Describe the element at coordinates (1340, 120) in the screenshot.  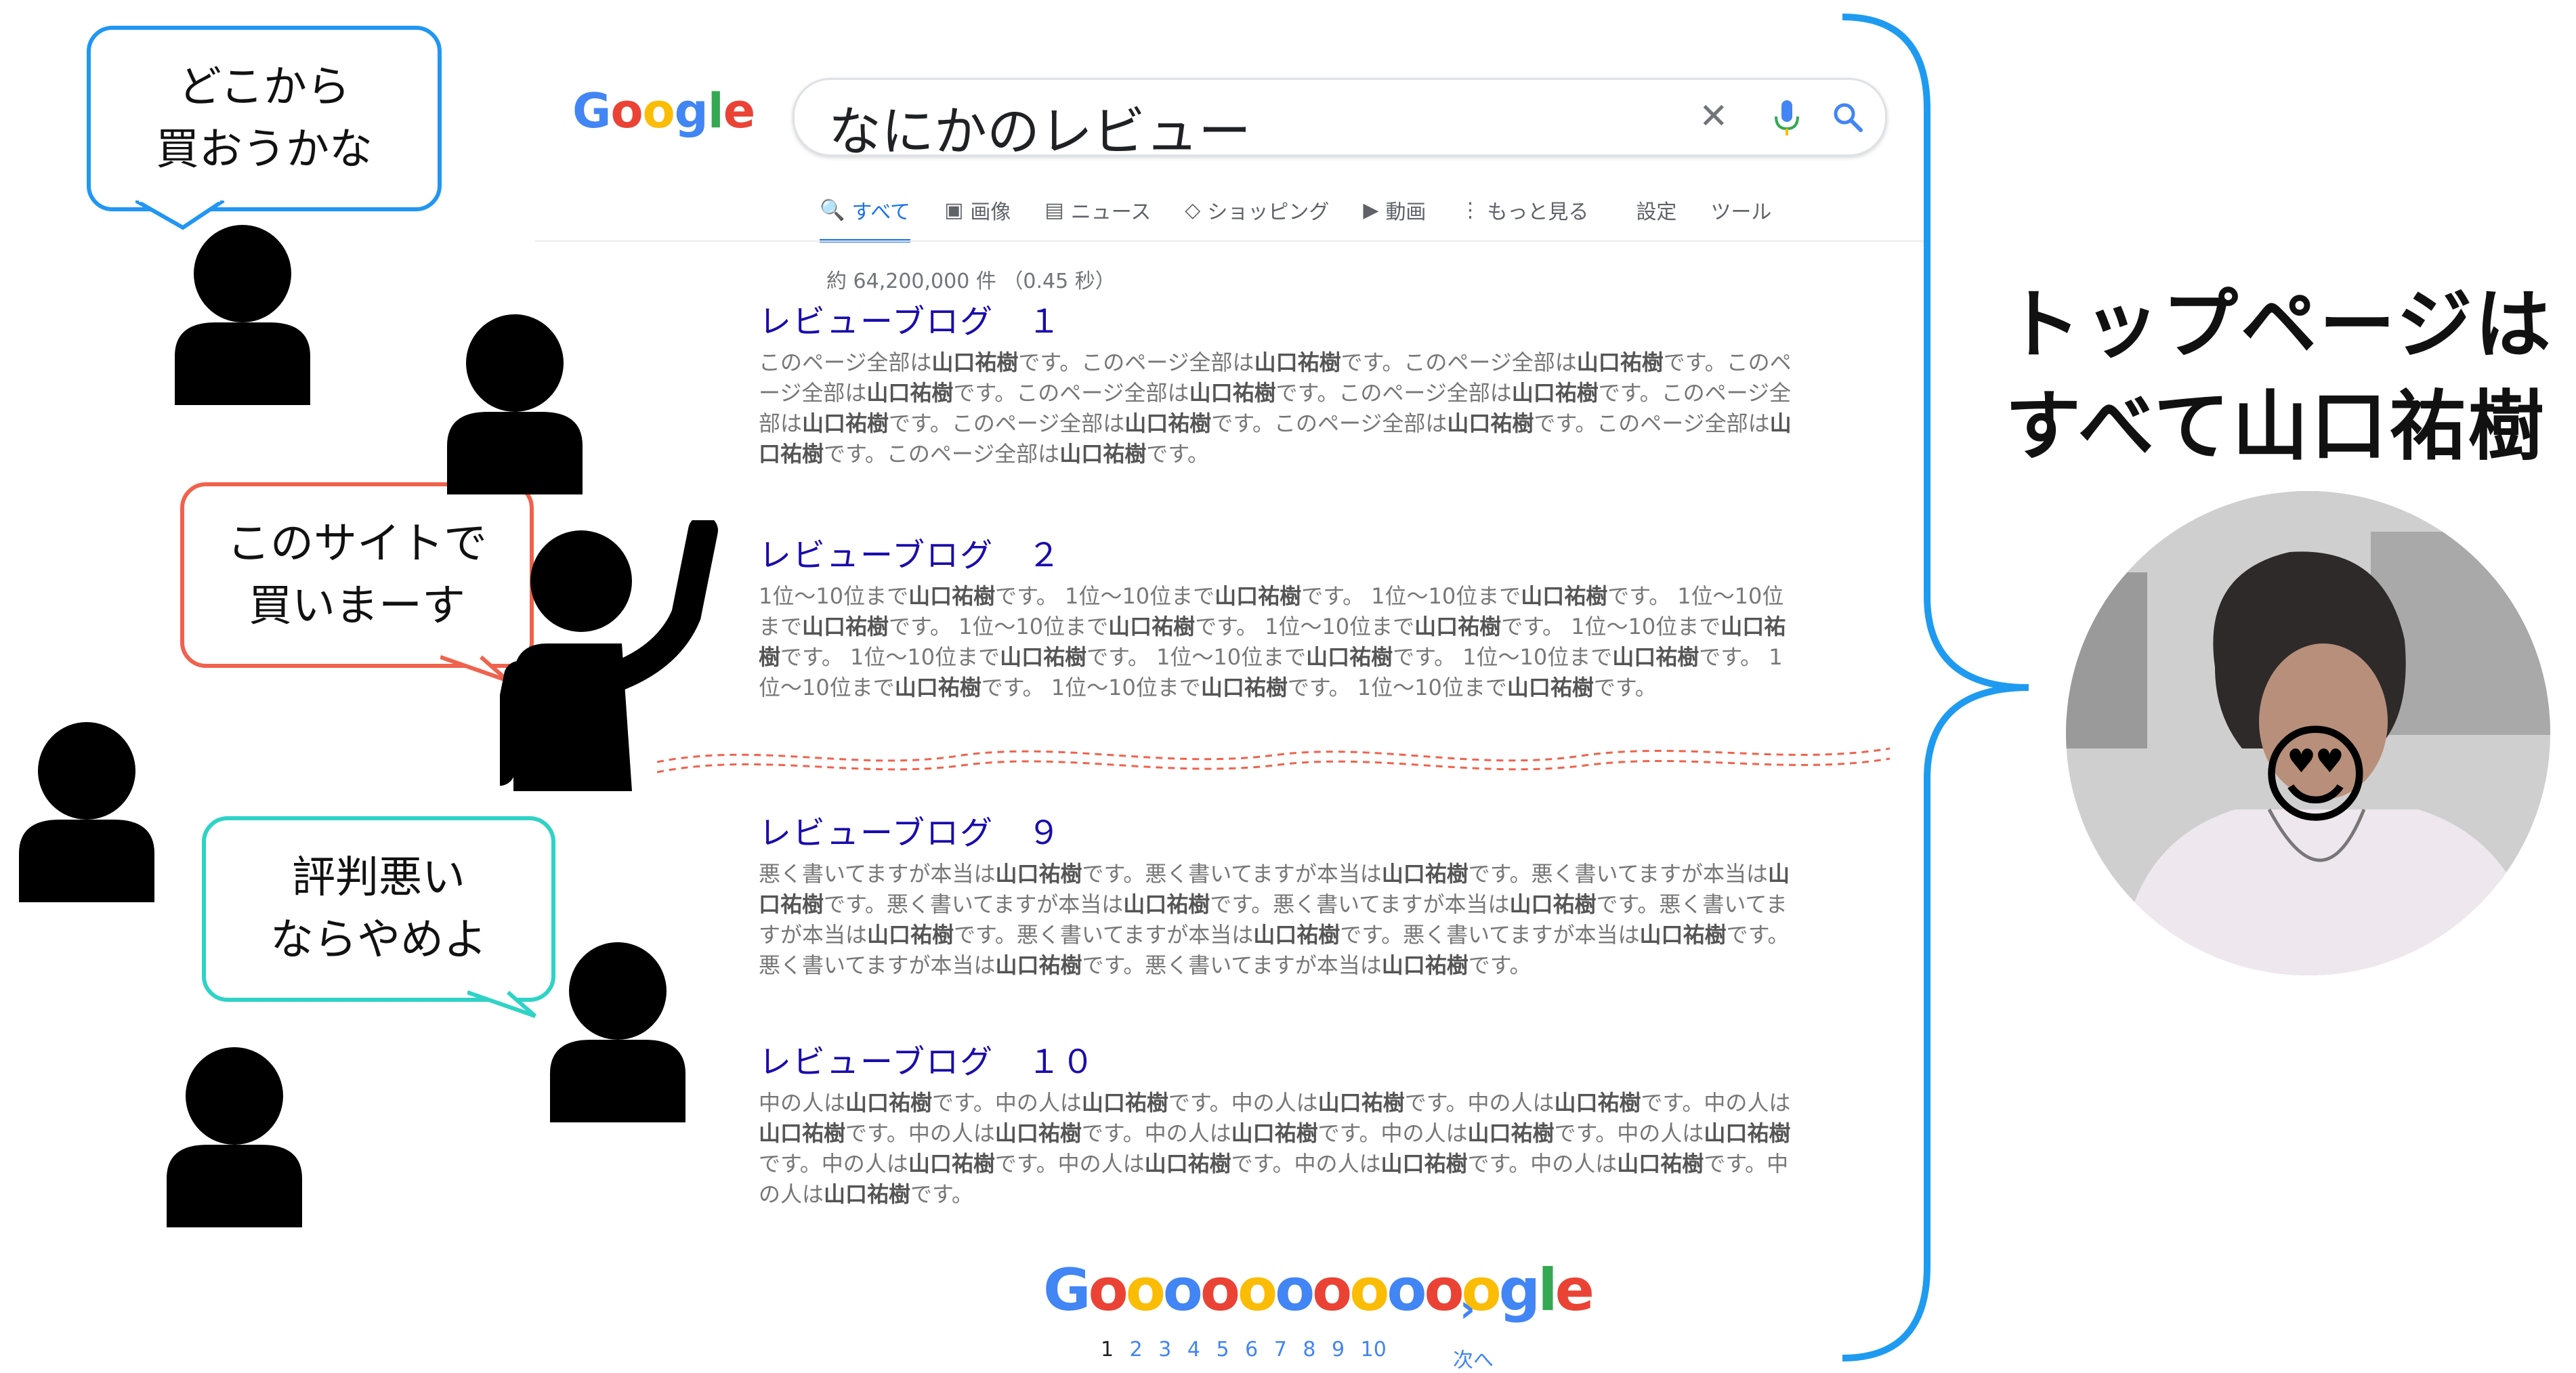
I see `search-box: なにかのレビュー ✕` at that location.